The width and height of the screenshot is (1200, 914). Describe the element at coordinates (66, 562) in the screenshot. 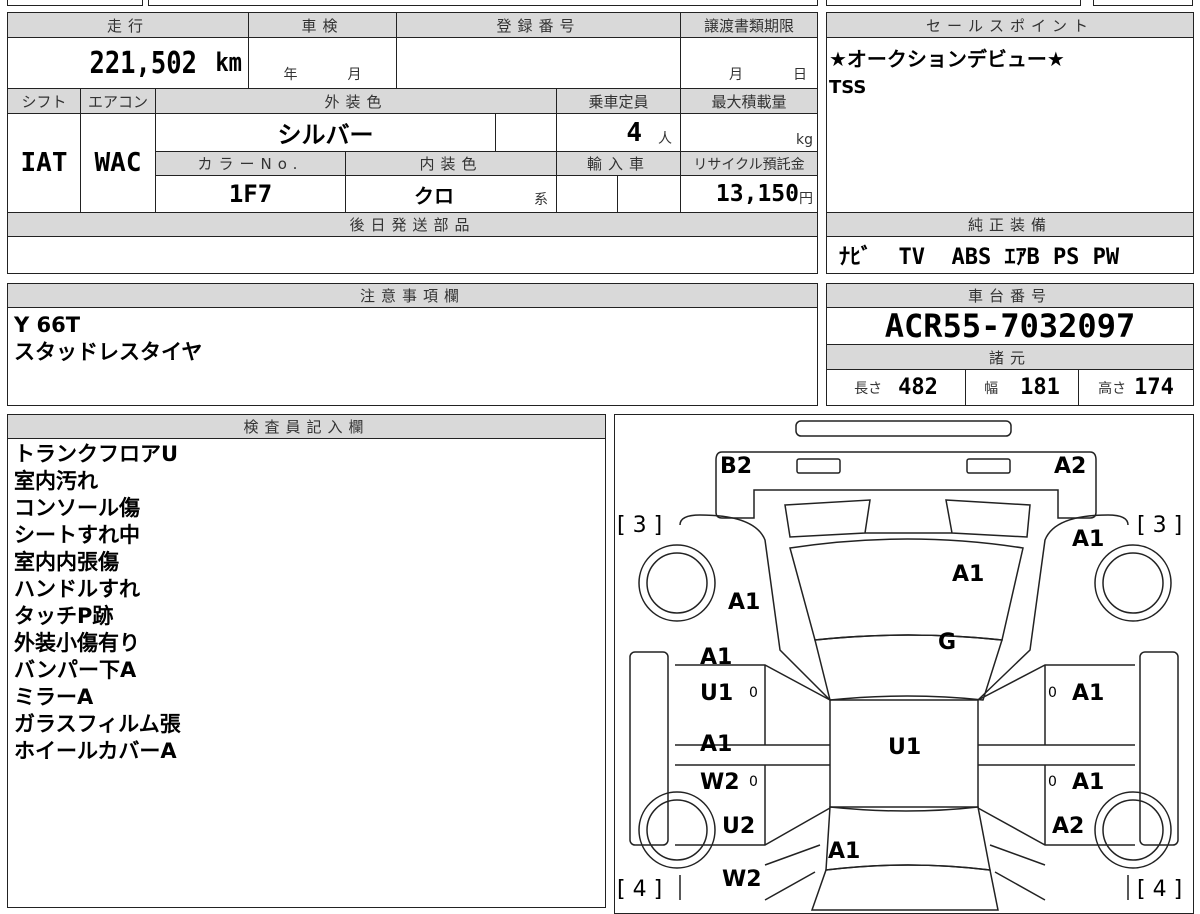

I see `inspector-line: 室内内張傷` at that location.